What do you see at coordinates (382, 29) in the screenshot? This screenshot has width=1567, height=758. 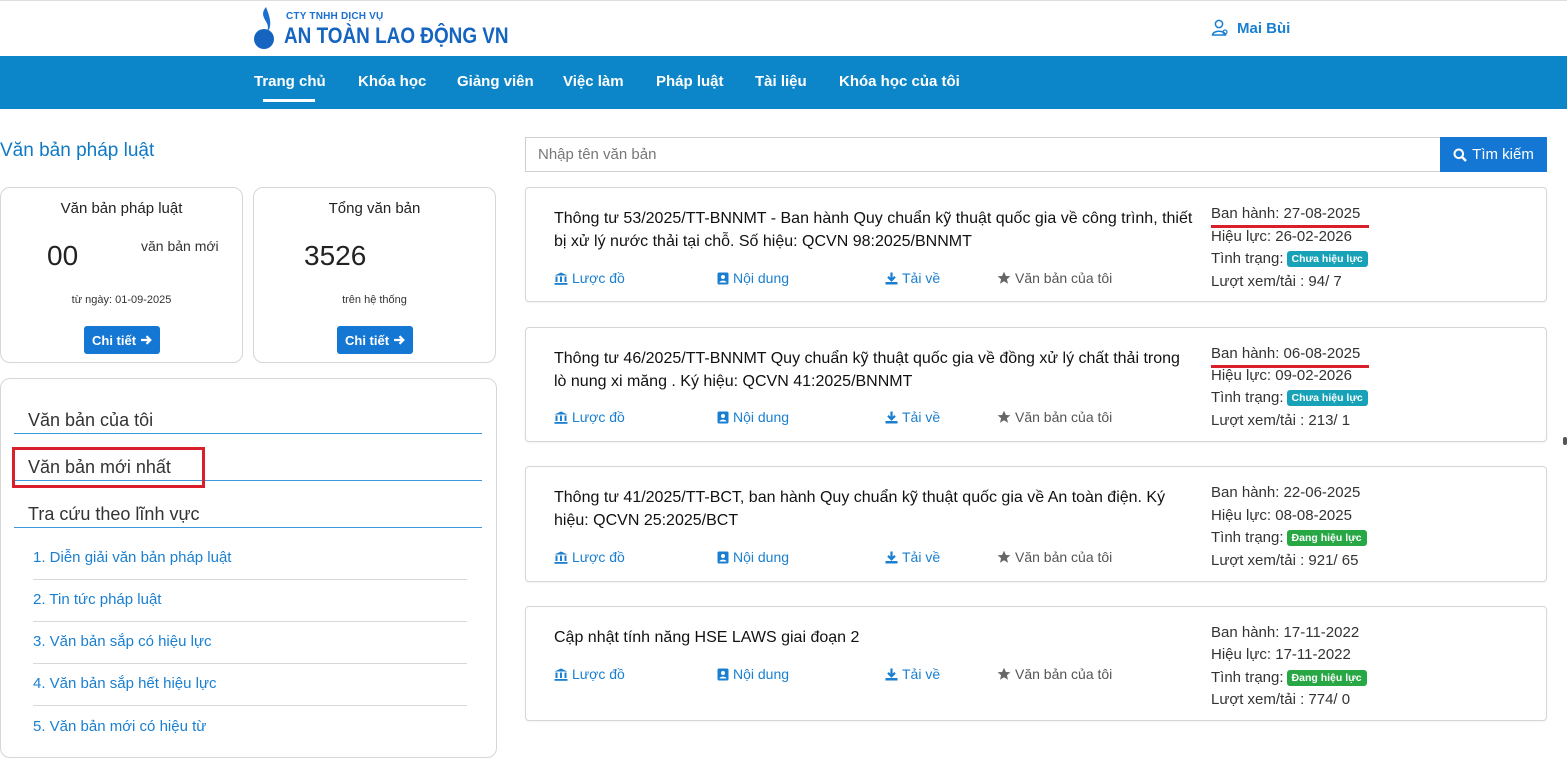 I see `company-logo: CTY TNHH DỊCH VỤ AN TOÀN LAO ĐỘNG VN` at bounding box center [382, 29].